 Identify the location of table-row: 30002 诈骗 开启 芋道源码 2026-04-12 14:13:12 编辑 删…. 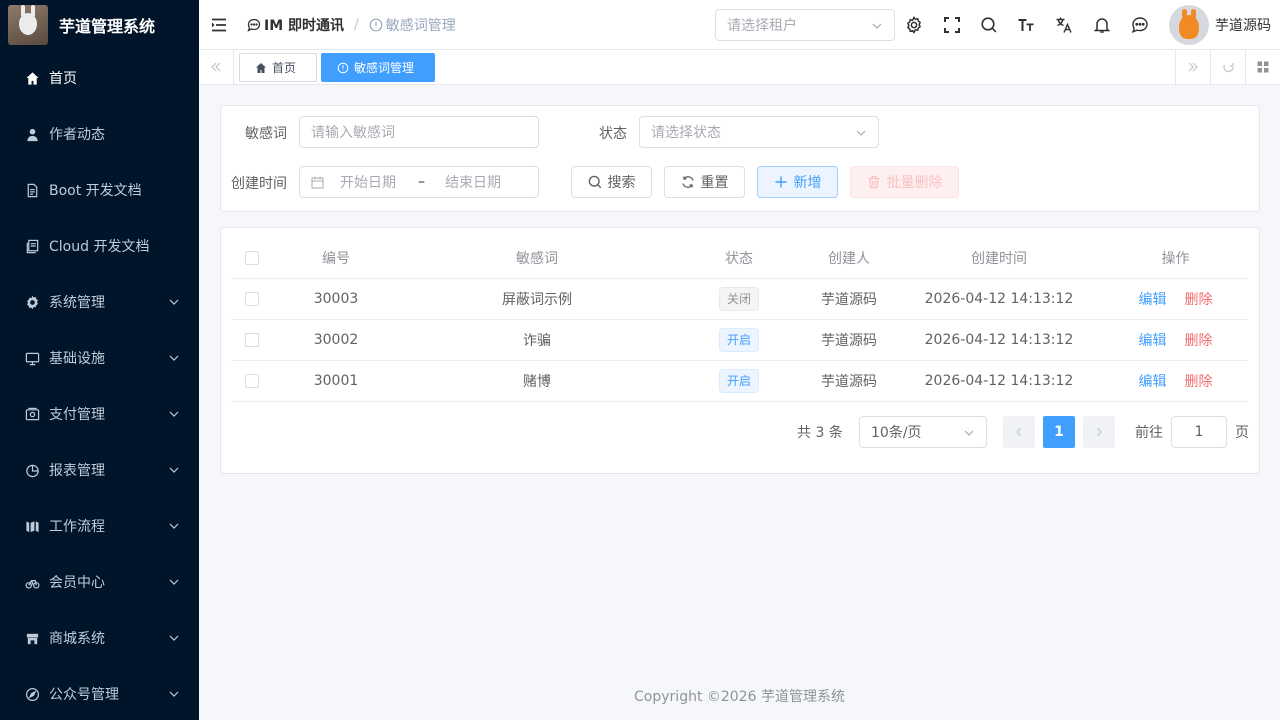
(739, 340).